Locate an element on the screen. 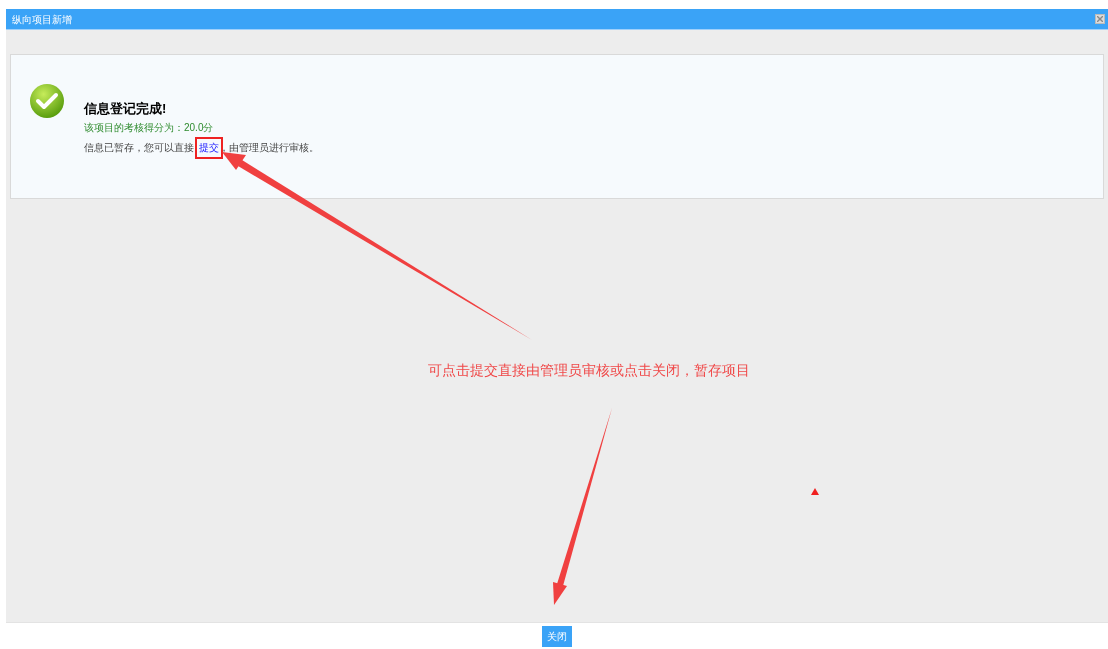  note-text: ，由管理员进行审核。 is located at coordinates (269, 147).